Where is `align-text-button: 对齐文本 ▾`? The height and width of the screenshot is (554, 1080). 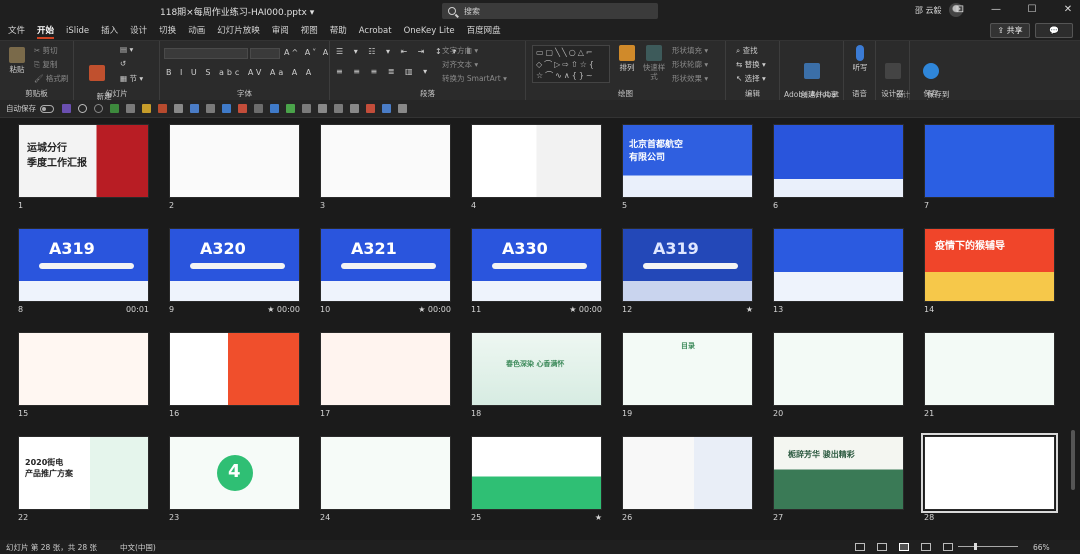 align-text-button: 对齐文本 ▾ is located at coordinates (460, 64).